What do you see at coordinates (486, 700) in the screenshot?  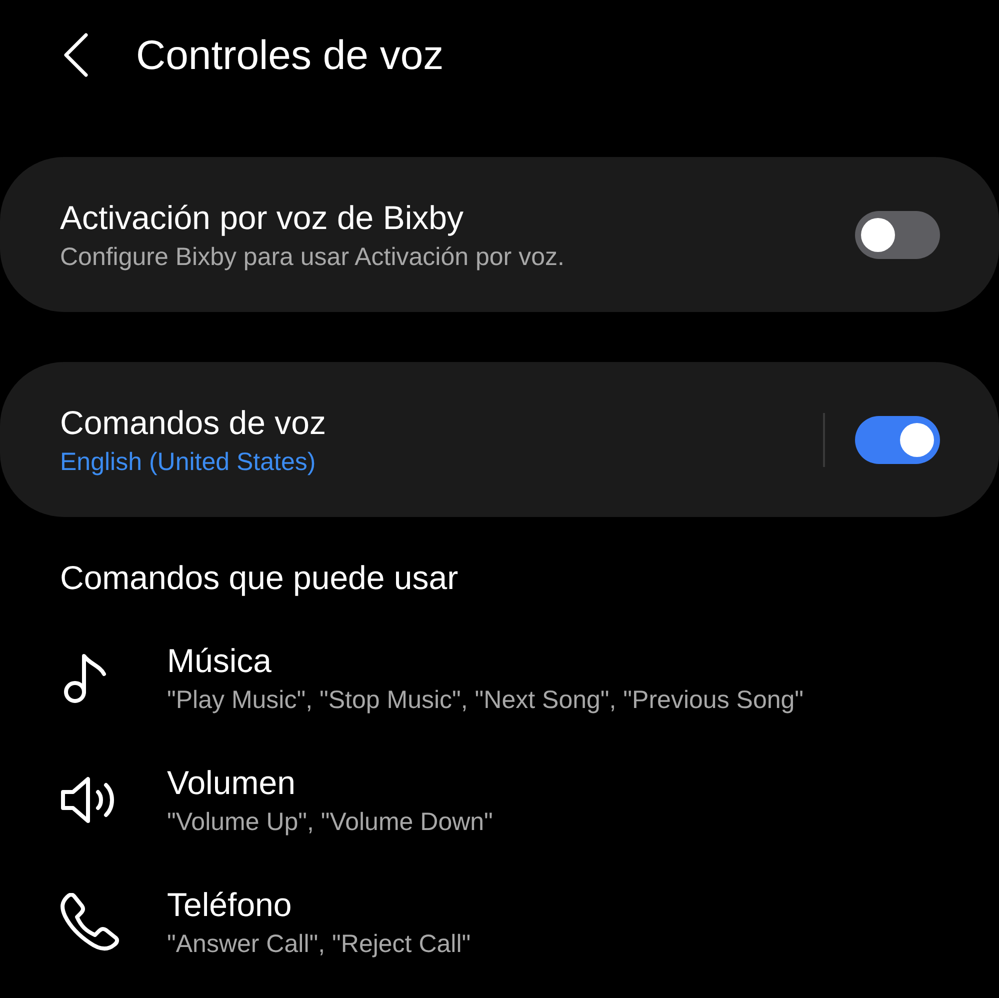 I see `command-examples: "Play Music", "Stop Music", "Next Song", "Previous Song"` at bounding box center [486, 700].